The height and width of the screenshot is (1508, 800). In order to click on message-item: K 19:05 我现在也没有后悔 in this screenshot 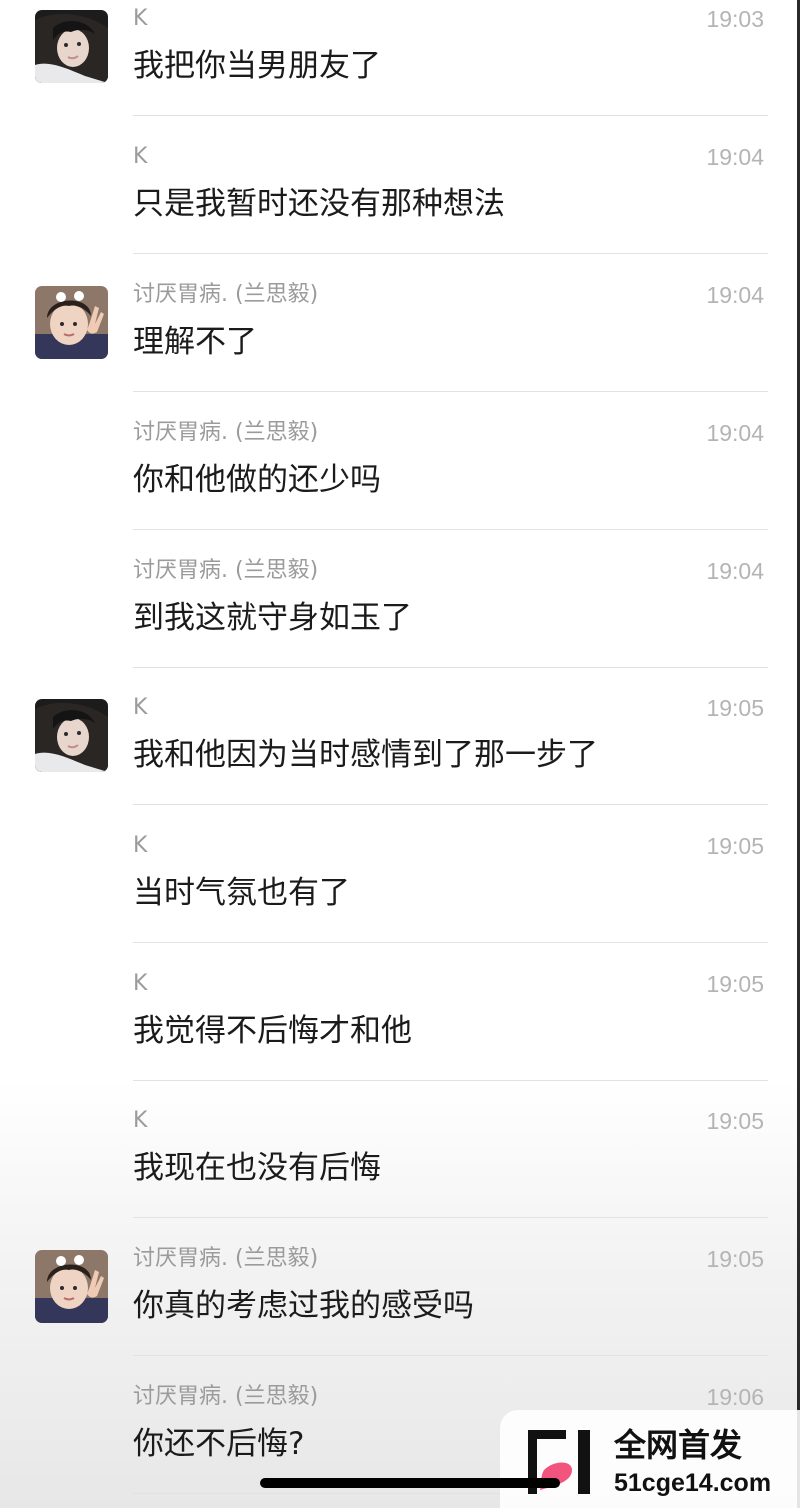, I will do `click(400, 1171)`.